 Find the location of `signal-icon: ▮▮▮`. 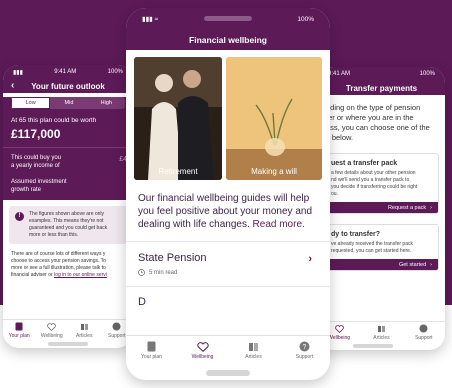

signal-icon: ▮▮▮ is located at coordinates (18, 72).